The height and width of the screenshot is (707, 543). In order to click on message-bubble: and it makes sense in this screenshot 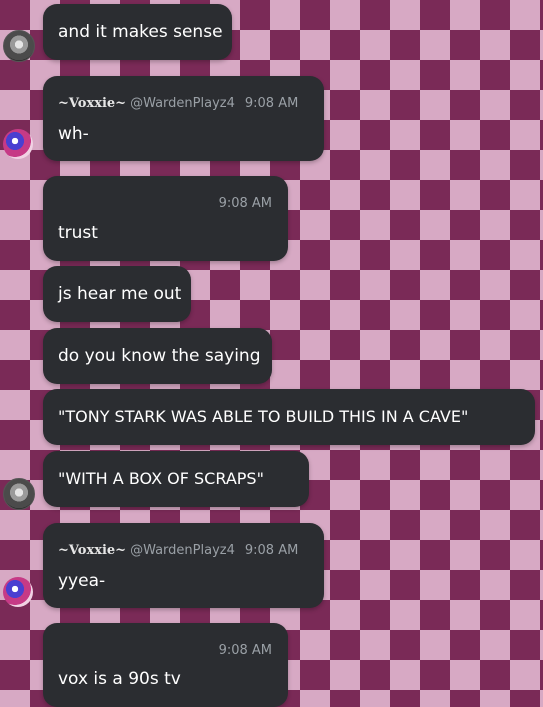, I will do `click(137, 32)`.